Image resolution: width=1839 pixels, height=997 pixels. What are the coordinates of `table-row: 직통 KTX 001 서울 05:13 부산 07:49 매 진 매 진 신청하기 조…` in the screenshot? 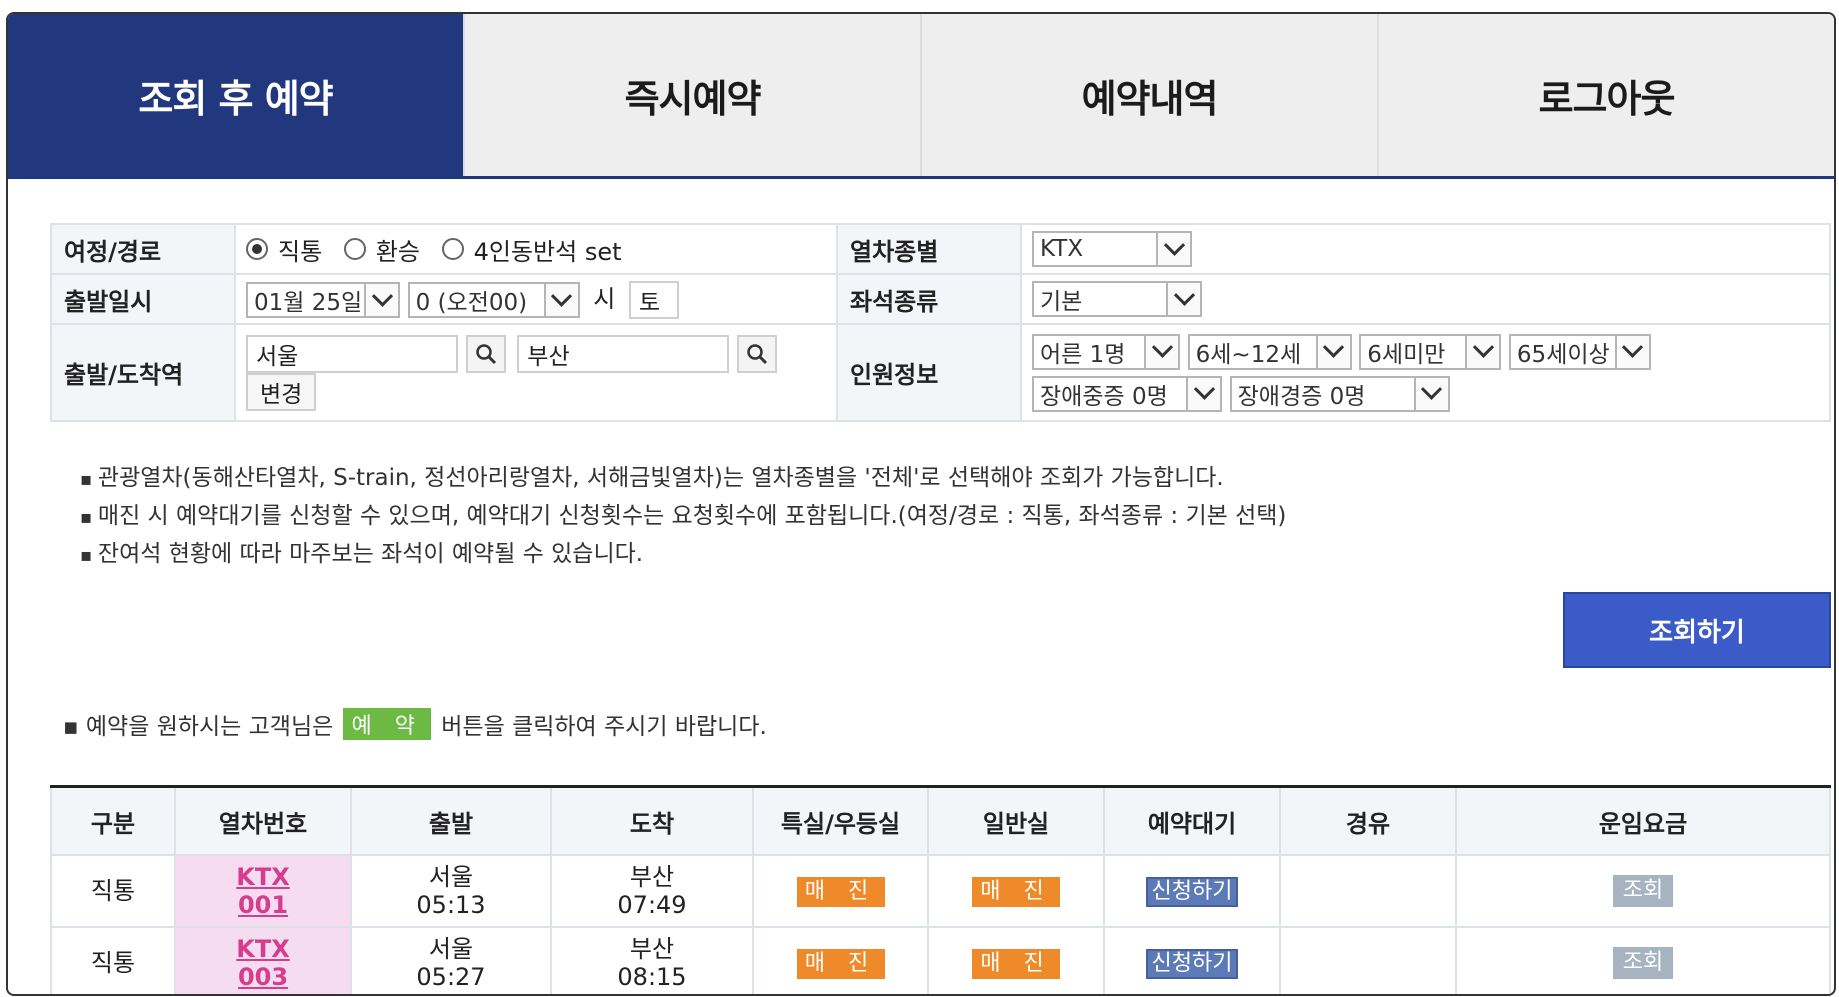 It's located at (940, 891).